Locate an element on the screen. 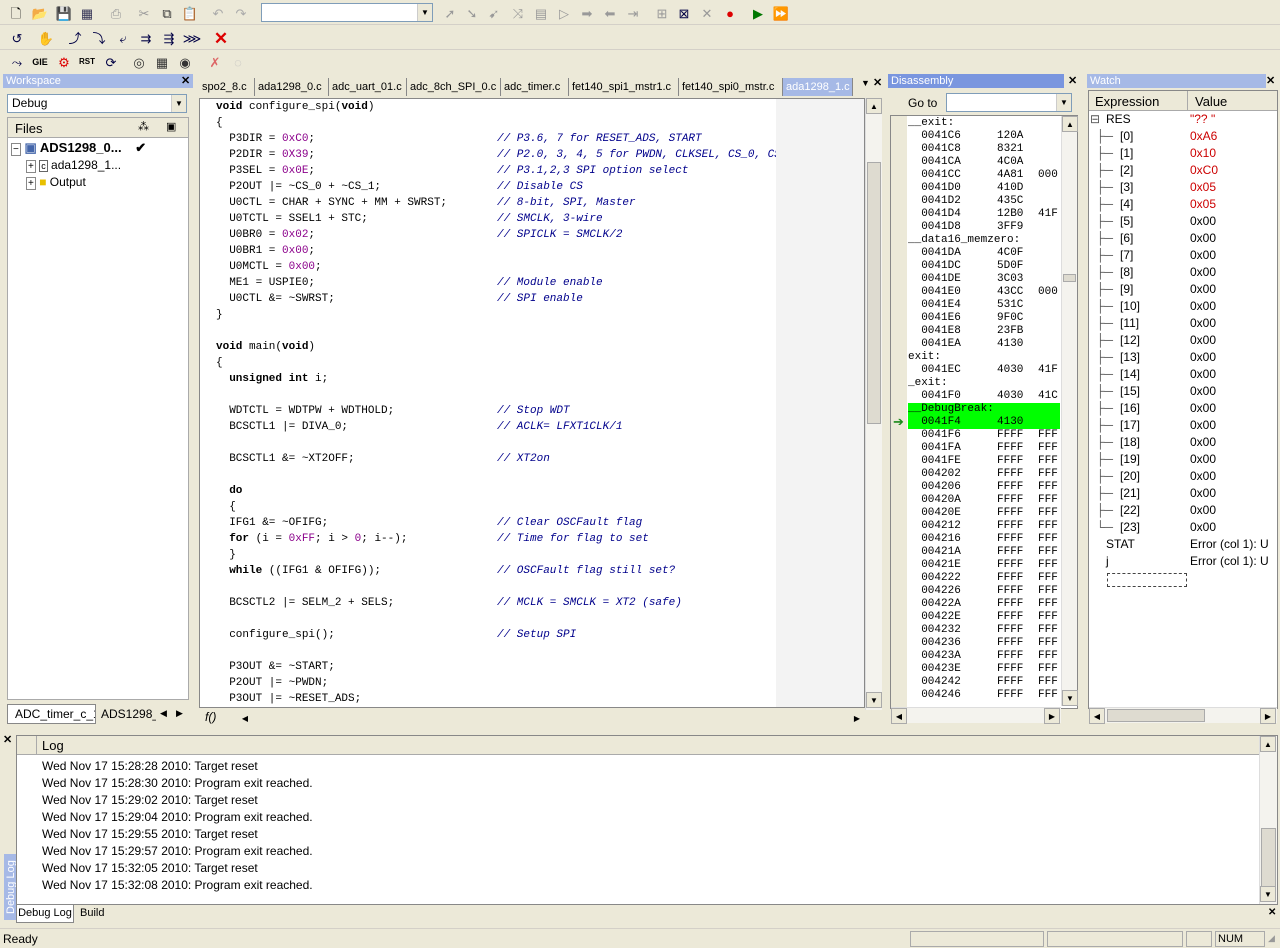 This screenshot has height=948, width=1280. break-icon: ✋ is located at coordinates (46, 38).